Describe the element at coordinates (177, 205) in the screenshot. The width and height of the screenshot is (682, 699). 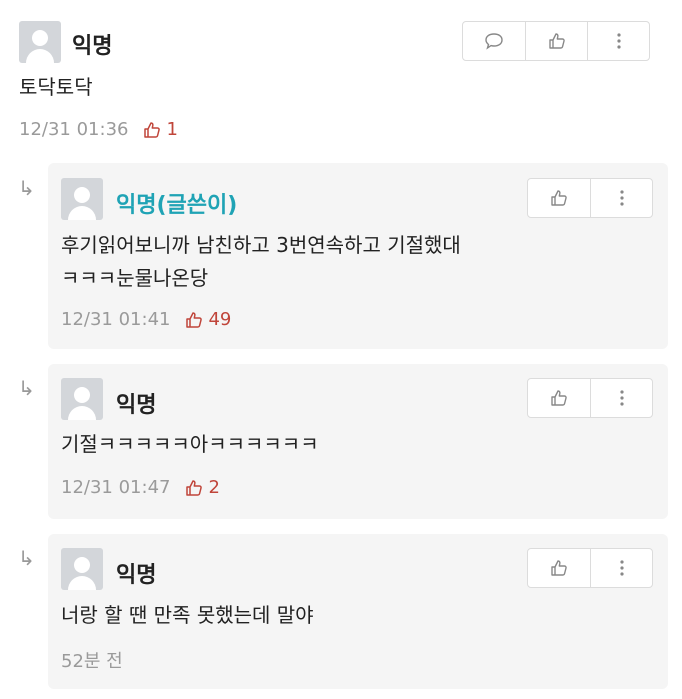
I see `reply-author: 익명(글쓴이)` at that location.